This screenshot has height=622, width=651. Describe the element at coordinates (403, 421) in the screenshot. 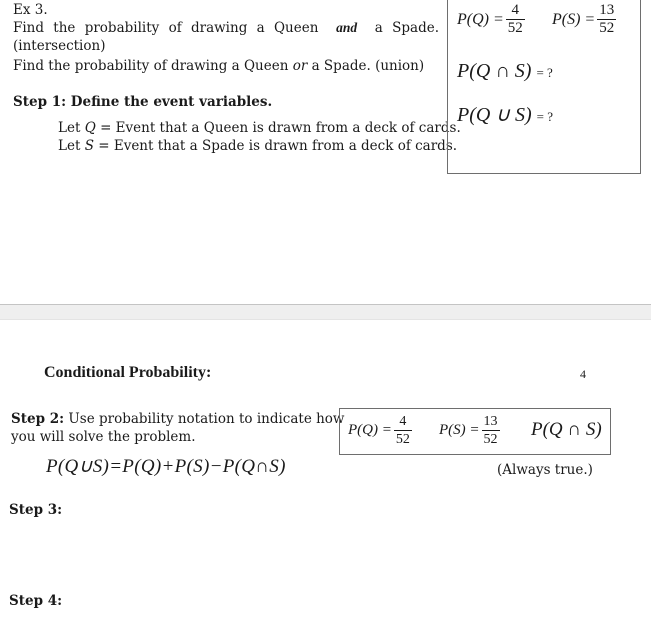

I see `pq-numerator-2: 4` at that location.